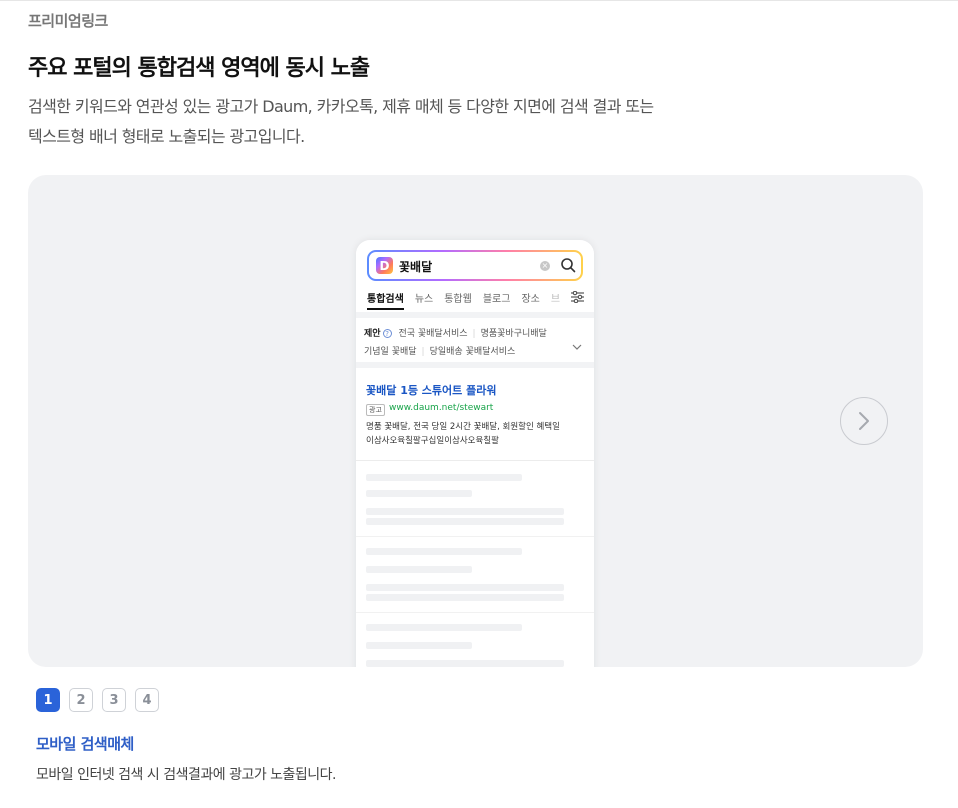  I want to click on ad-title: 꽃배달 1등 스튜어트 플라워, so click(431, 390).